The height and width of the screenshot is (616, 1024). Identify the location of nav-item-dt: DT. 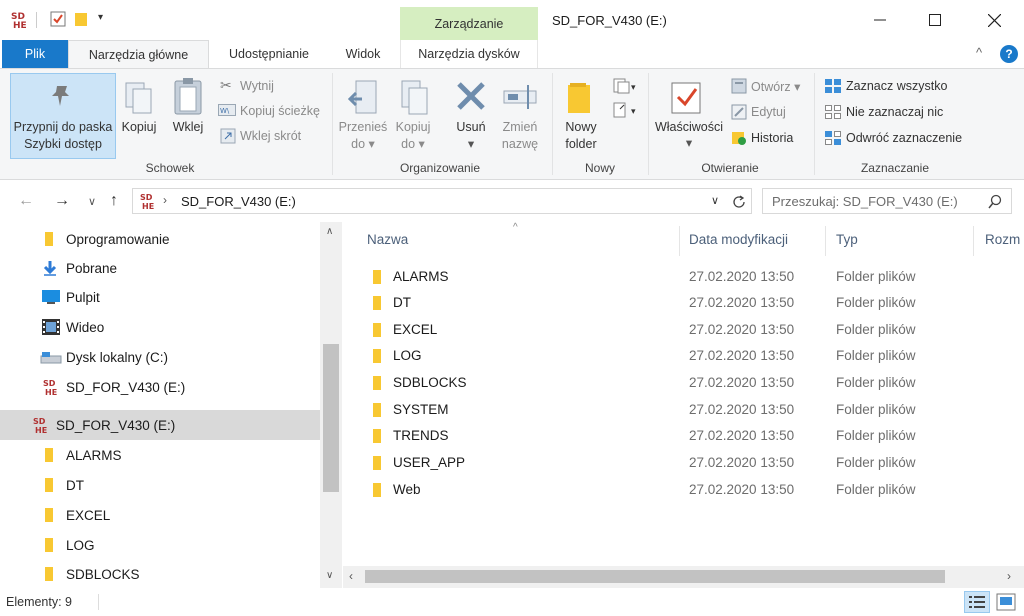
(160, 485).